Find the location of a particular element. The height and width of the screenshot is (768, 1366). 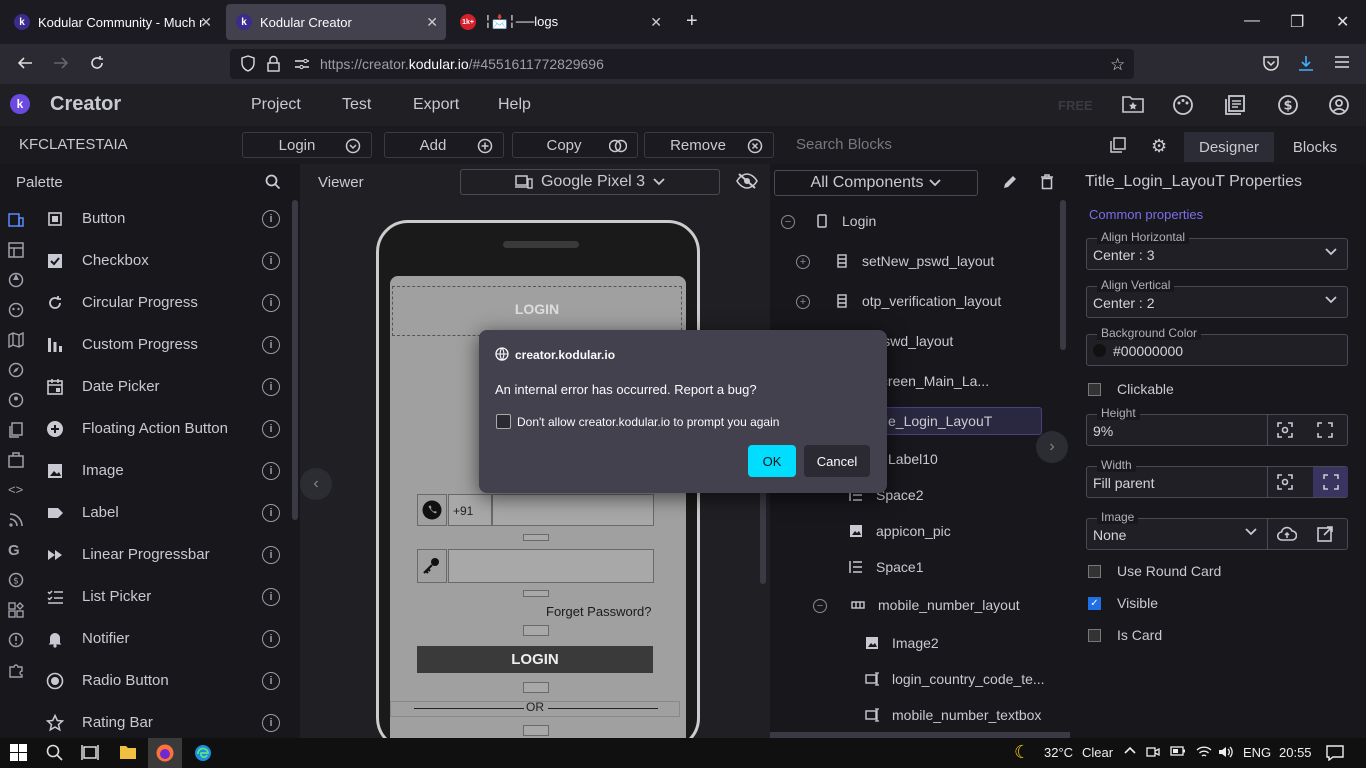

minimize-icon: — is located at coordinates (1252, 21).